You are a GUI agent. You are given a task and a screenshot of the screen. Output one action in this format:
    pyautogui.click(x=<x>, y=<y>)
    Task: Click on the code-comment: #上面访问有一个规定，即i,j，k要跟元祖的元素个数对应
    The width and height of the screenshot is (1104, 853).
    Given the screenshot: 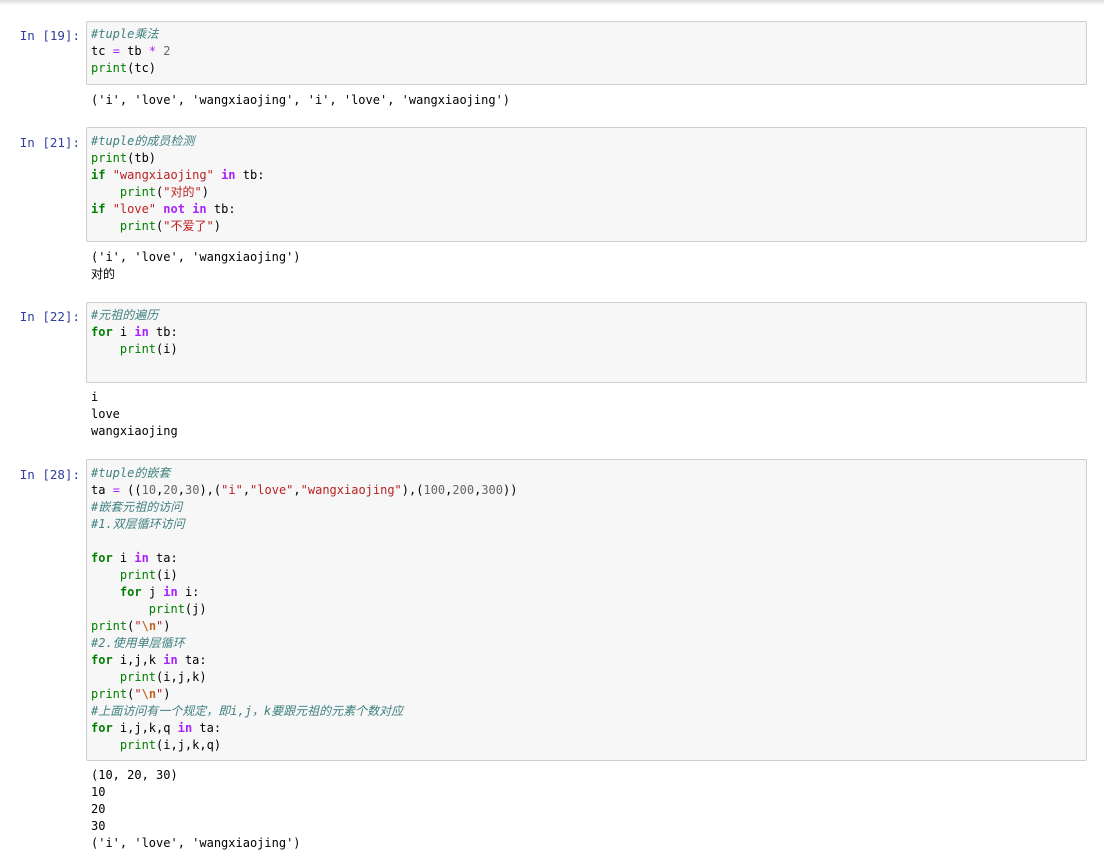 What is the action you would take?
    pyautogui.click(x=247, y=711)
    